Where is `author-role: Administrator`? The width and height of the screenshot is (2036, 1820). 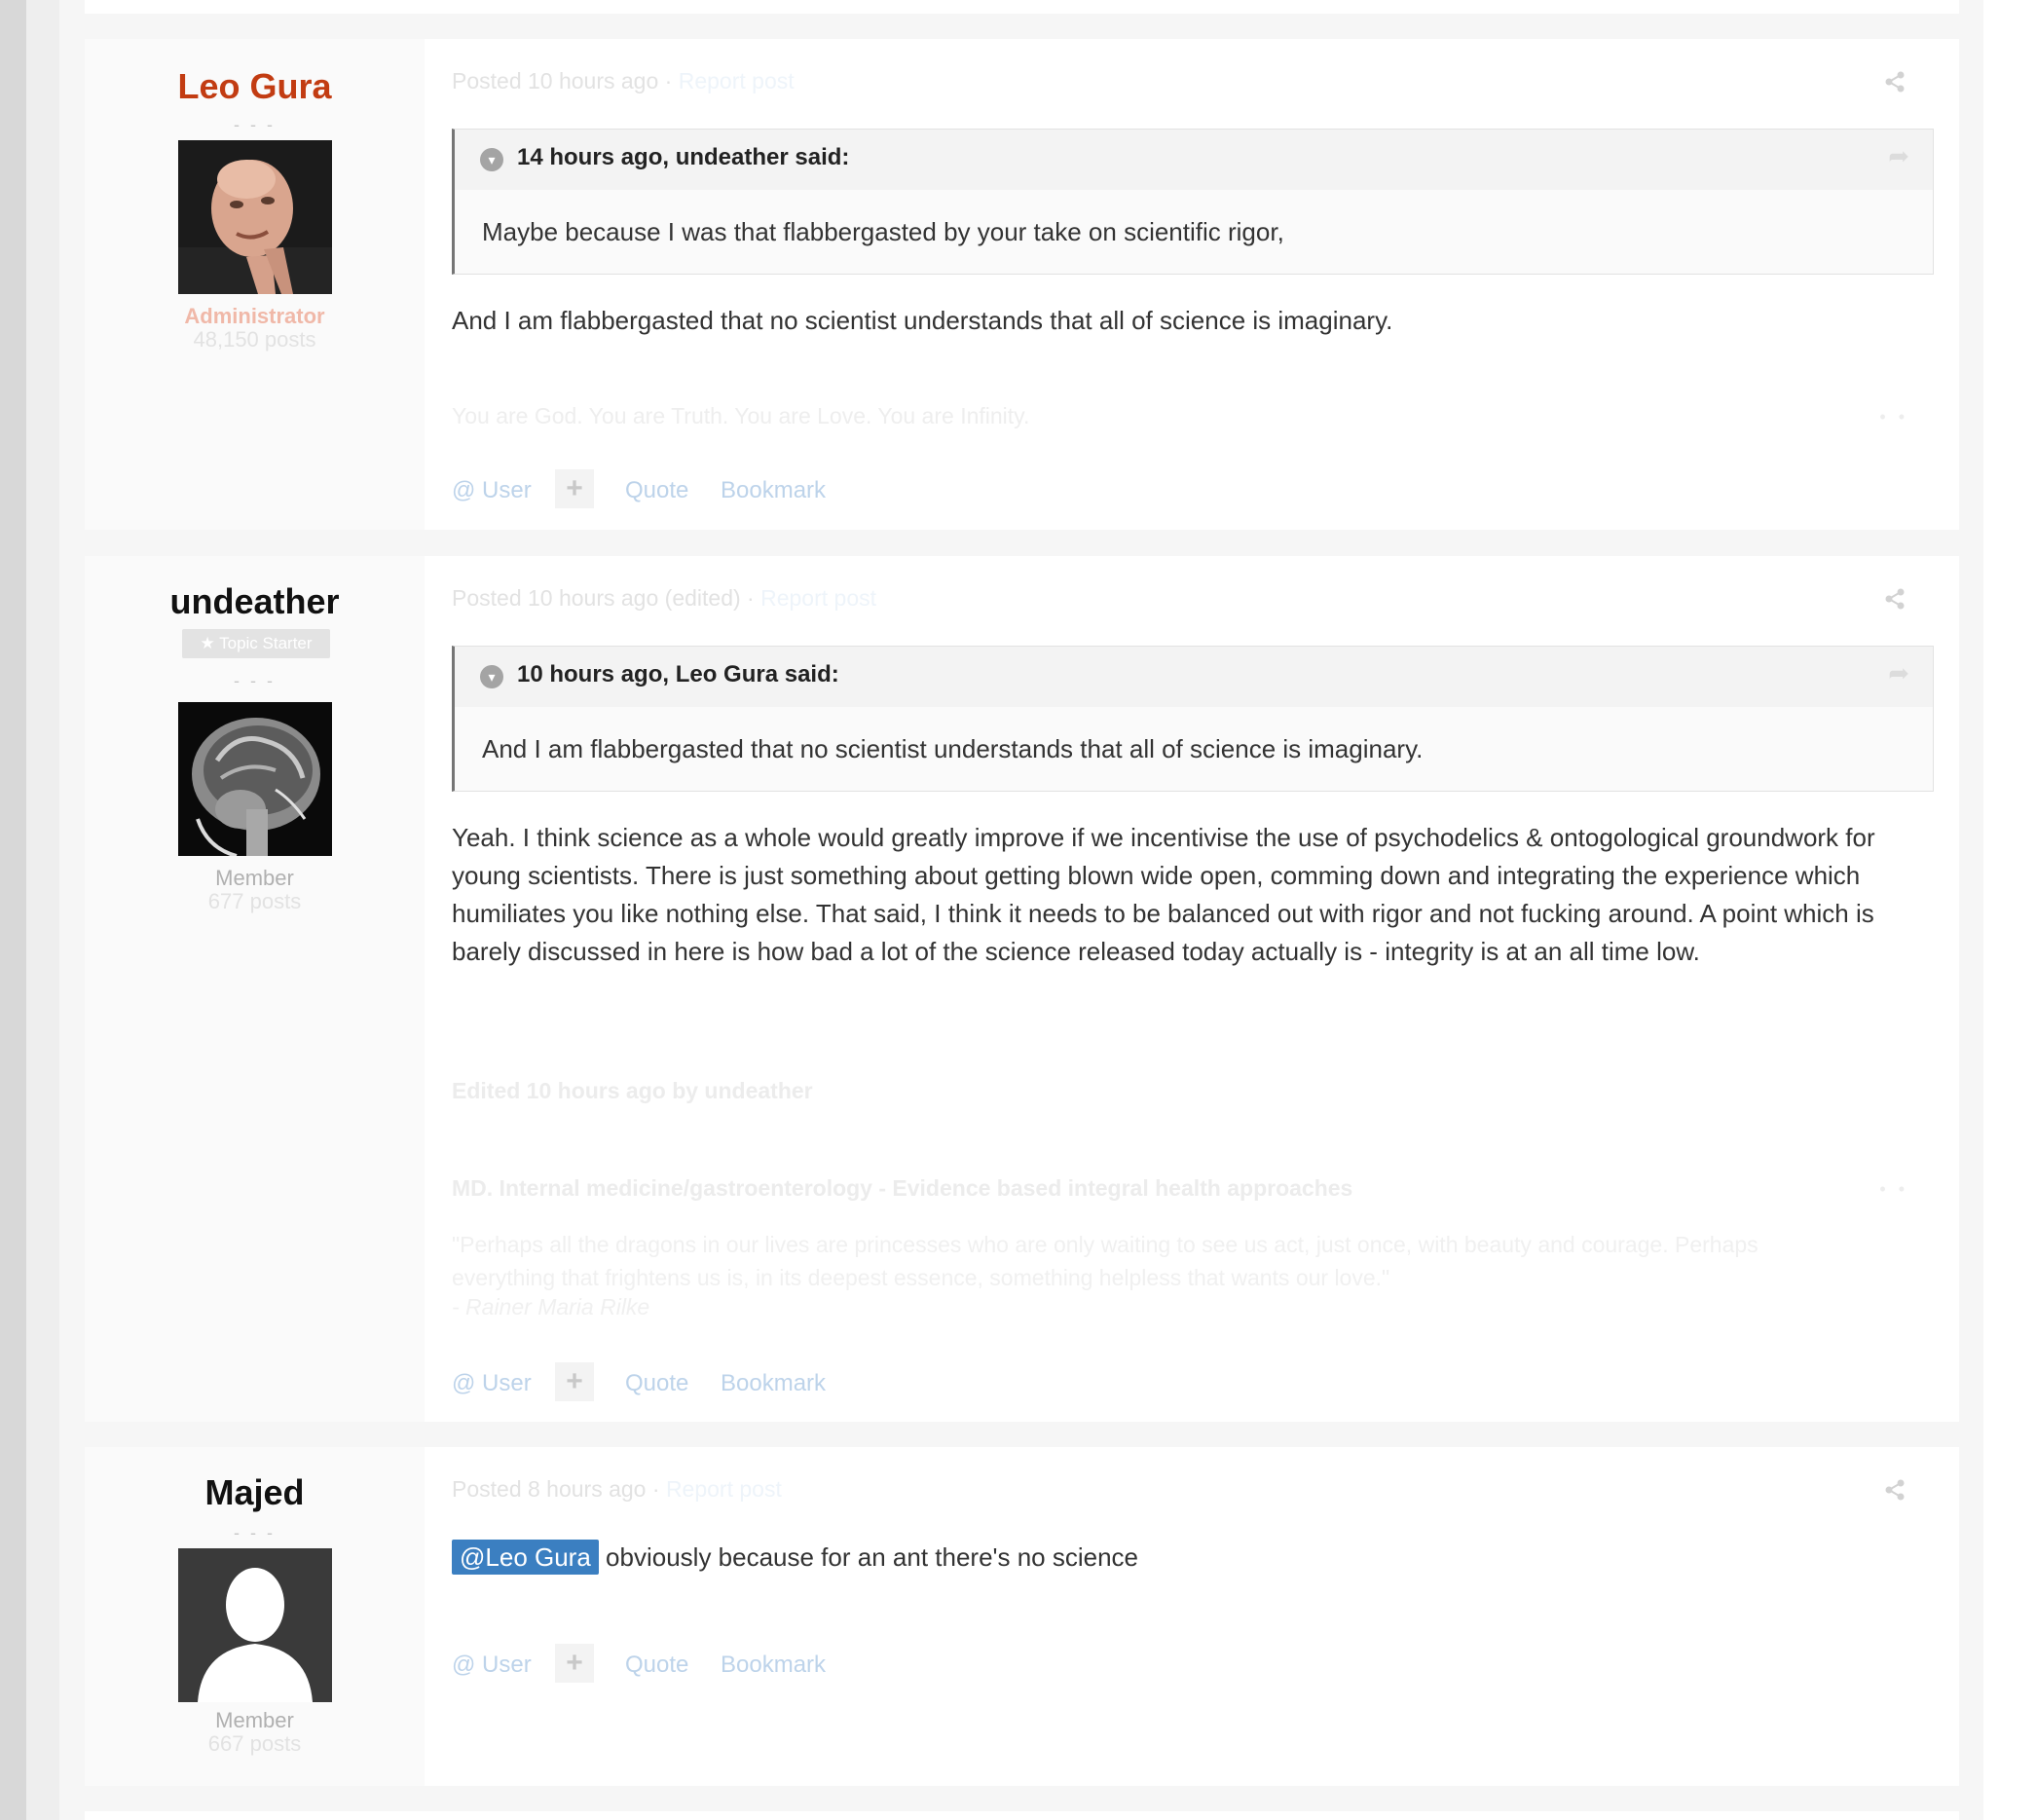
author-role: Administrator is located at coordinates (254, 316).